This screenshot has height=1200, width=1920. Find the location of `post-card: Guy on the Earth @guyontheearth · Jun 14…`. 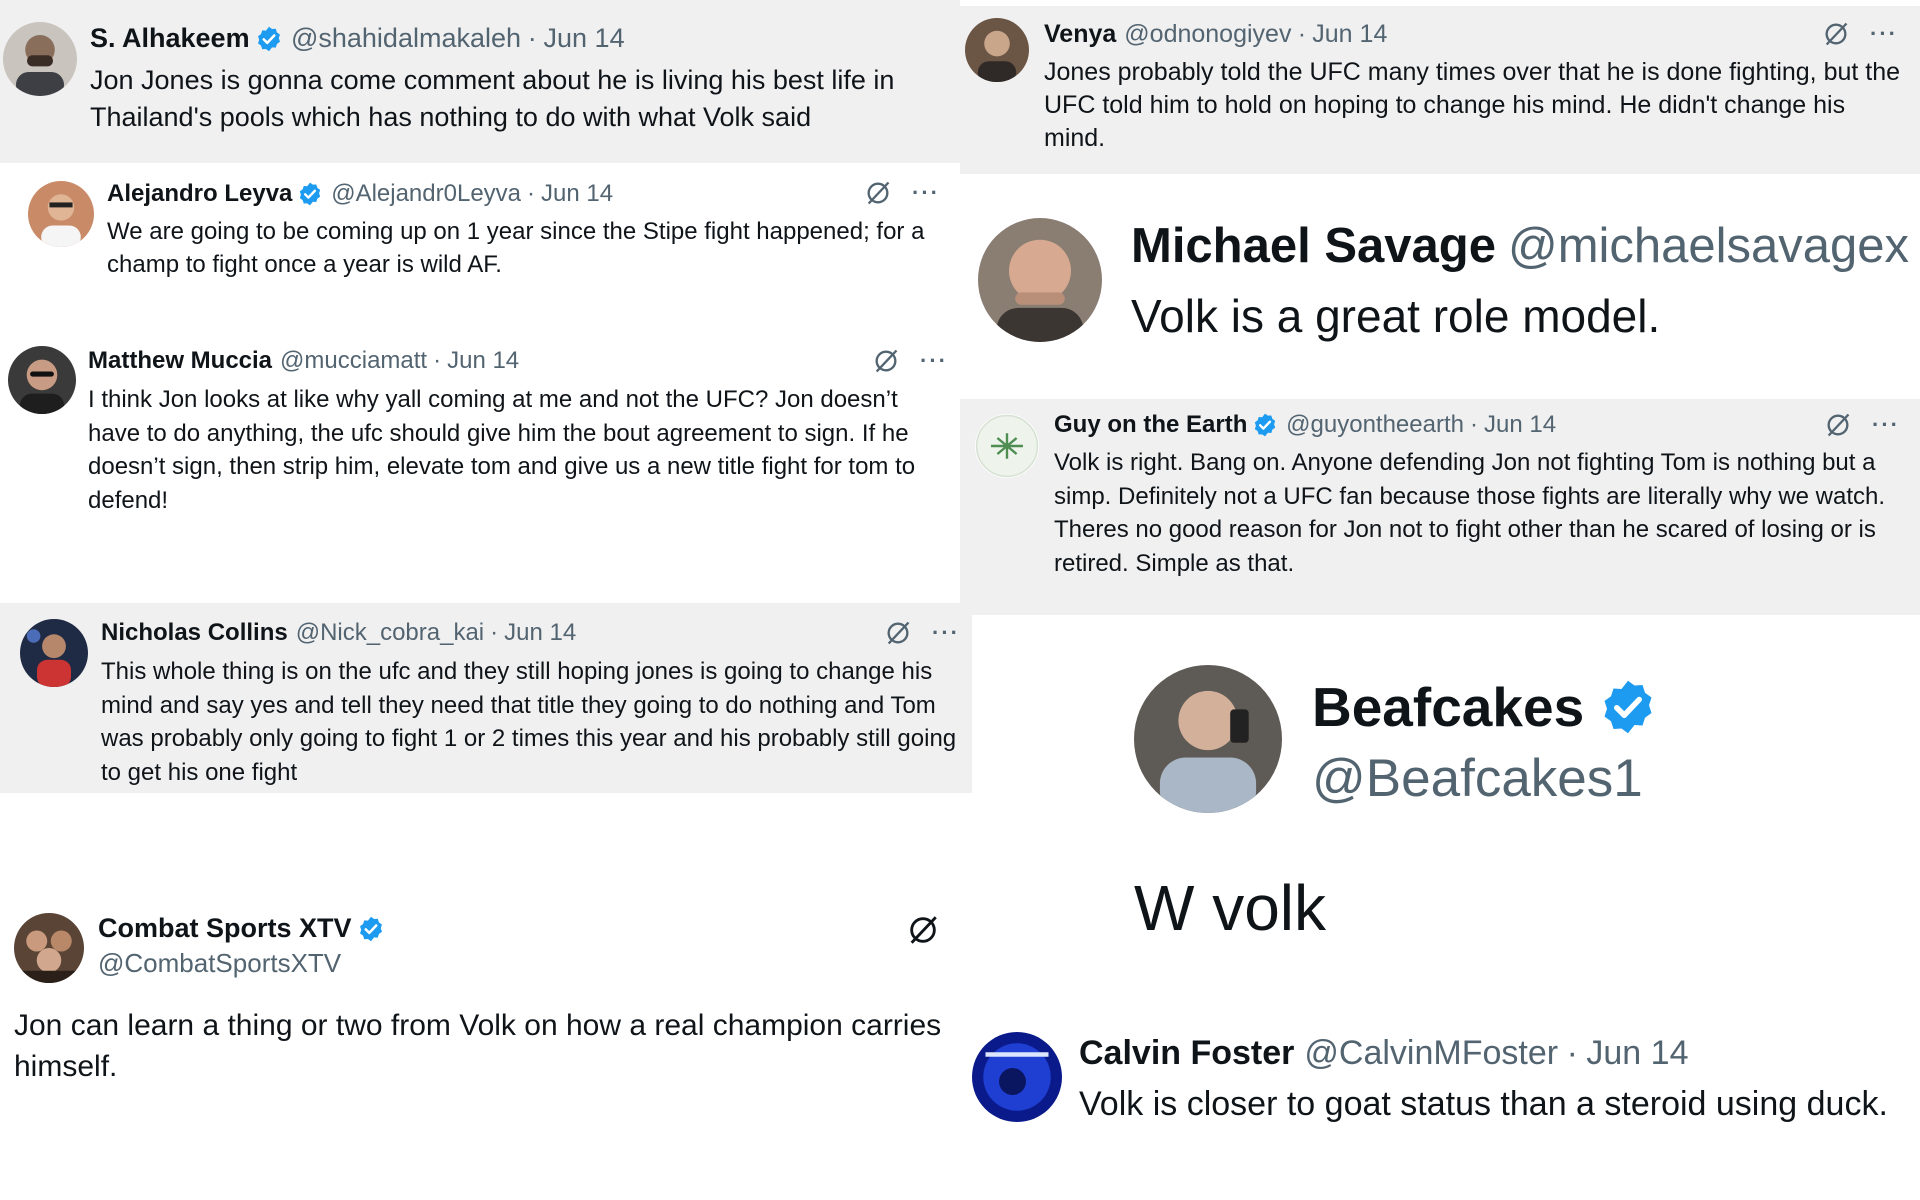

post-card: Guy on the Earth @guyontheearth · Jun 14… is located at coordinates (1440, 507).